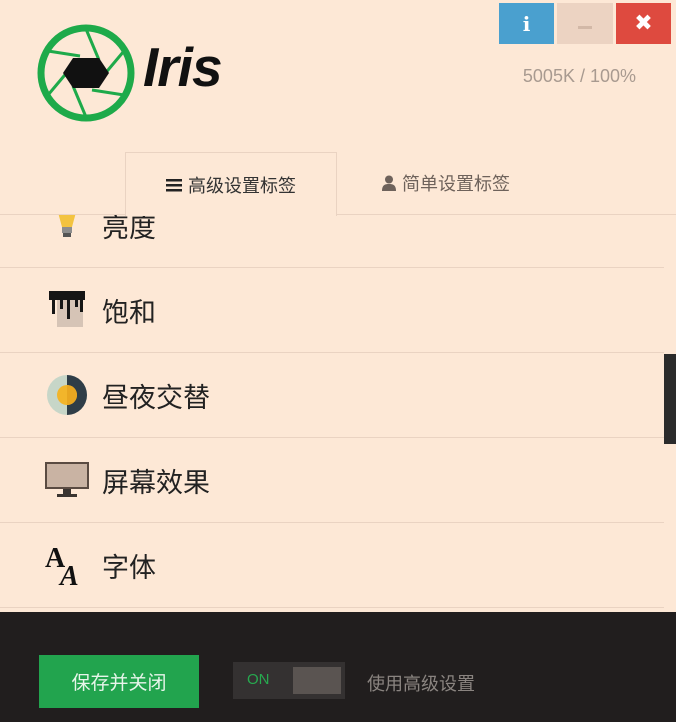 The image size is (676, 722). What do you see at coordinates (86, 73) in the screenshot?
I see `iris-logo-icon` at bounding box center [86, 73].